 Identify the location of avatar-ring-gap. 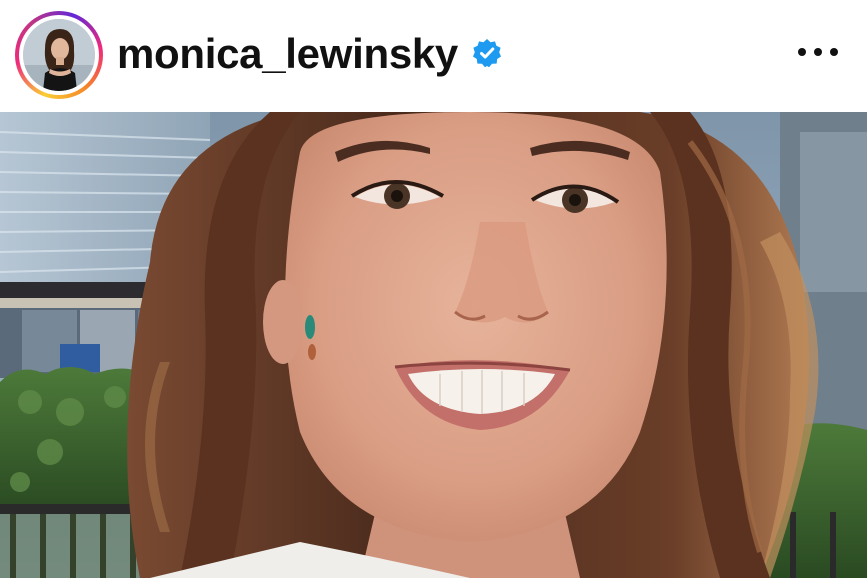
(59, 55).